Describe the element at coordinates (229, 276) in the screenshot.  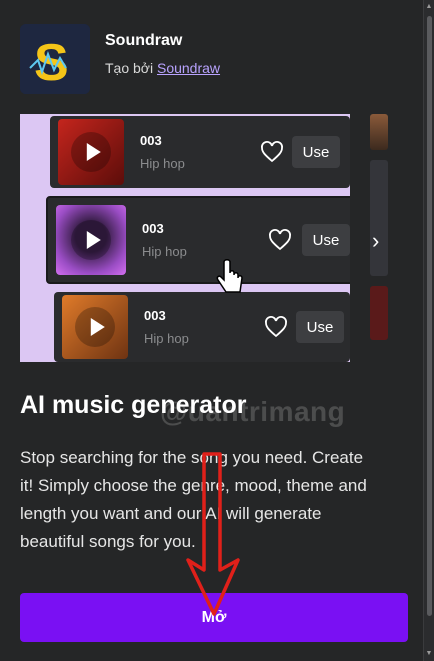
I see `hand-cursor-icon` at that location.